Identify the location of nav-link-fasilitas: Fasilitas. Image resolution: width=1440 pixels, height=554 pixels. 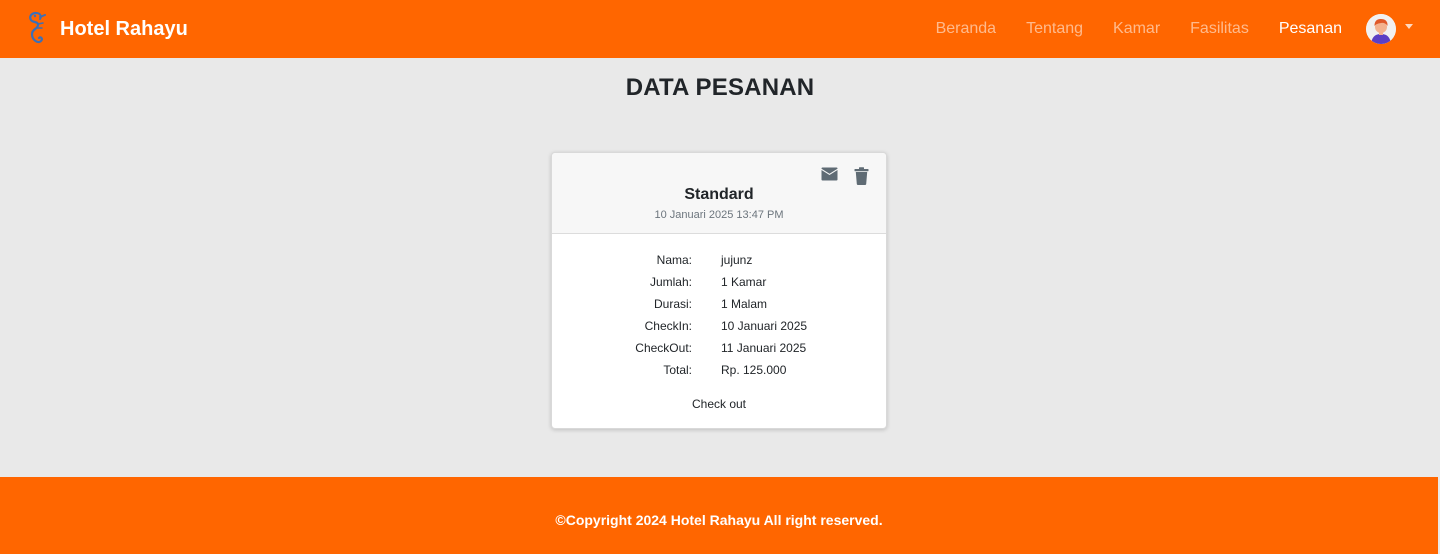
(1219, 29).